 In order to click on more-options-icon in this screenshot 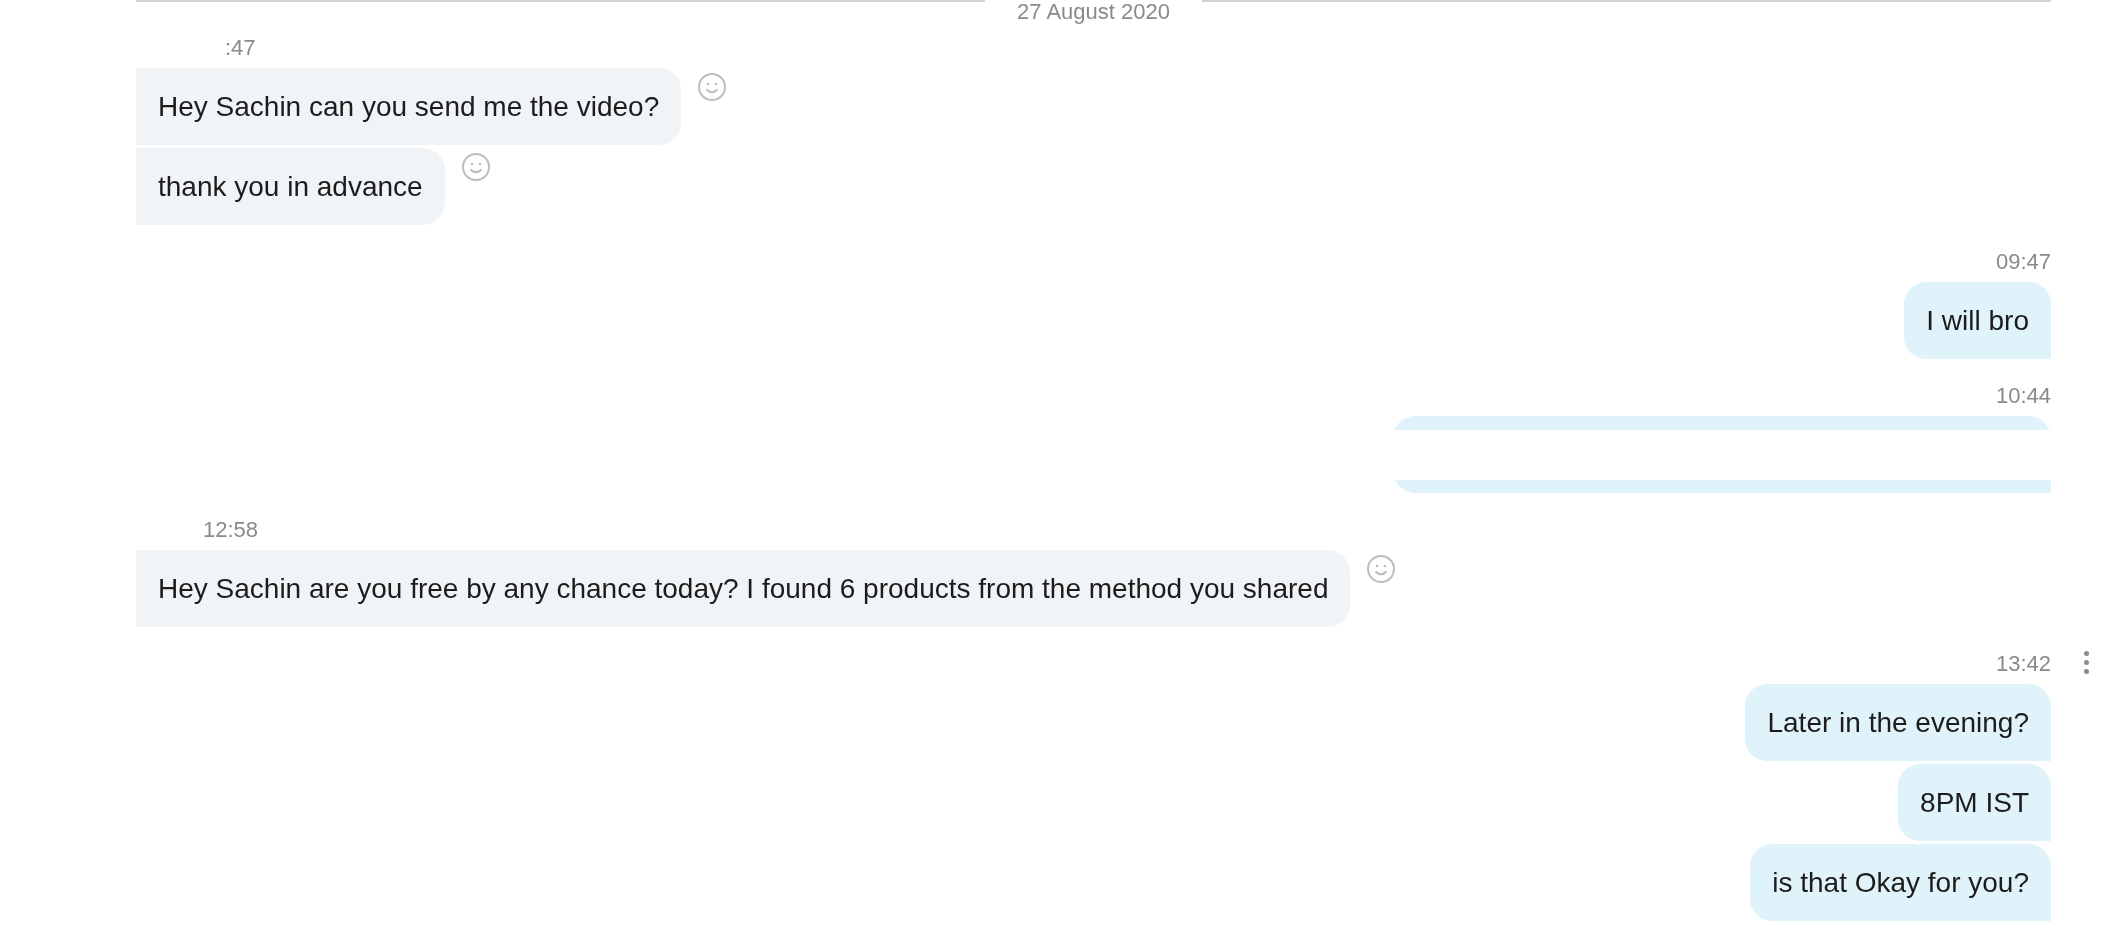, I will do `click(2086, 662)`.